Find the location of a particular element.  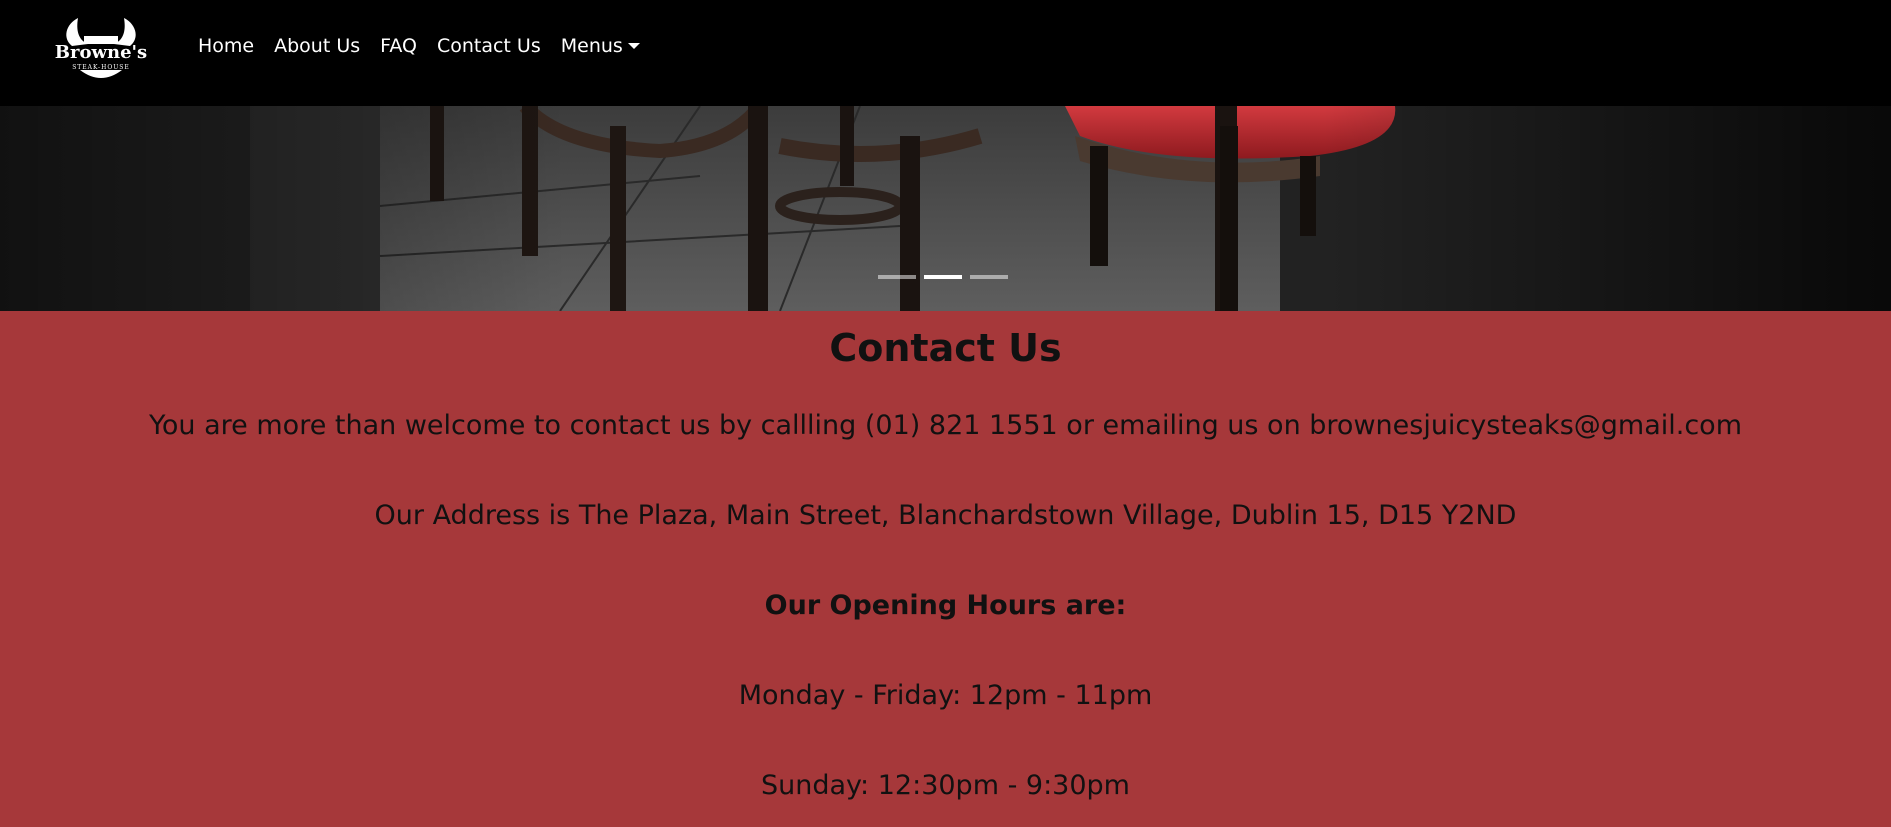

nav-home: Home is located at coordinates (226, 46).